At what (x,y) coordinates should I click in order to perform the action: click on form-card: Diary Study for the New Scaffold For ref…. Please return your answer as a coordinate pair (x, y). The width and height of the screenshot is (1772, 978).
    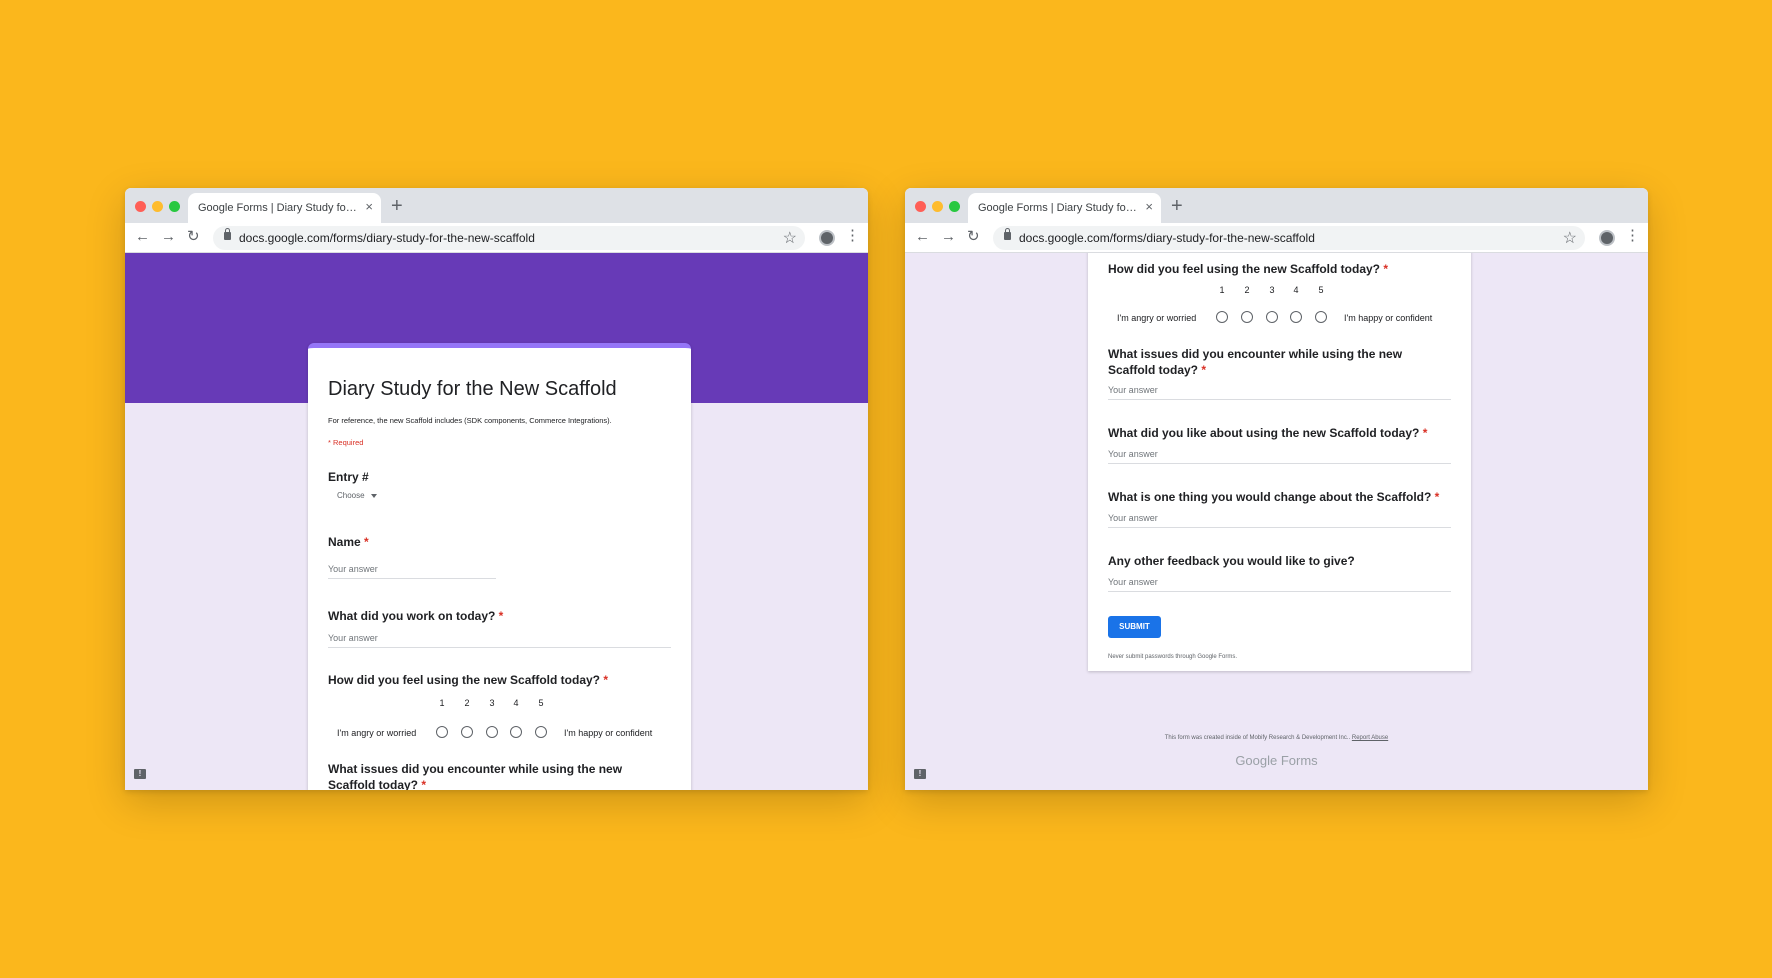
    Looking at the image, I should click on (499, 566).